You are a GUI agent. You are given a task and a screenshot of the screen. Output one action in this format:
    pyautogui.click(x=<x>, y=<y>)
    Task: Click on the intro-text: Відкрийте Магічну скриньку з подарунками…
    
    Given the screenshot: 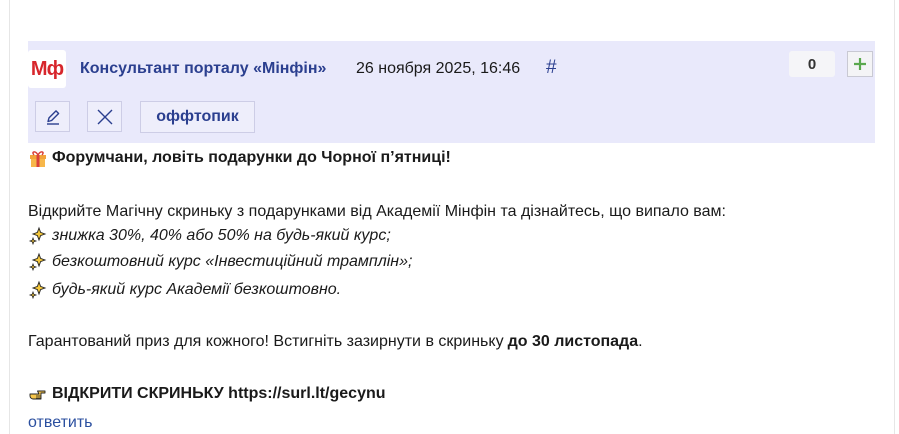 What is the action you would take?
    pyautogui.click(x=377, y=211)
    